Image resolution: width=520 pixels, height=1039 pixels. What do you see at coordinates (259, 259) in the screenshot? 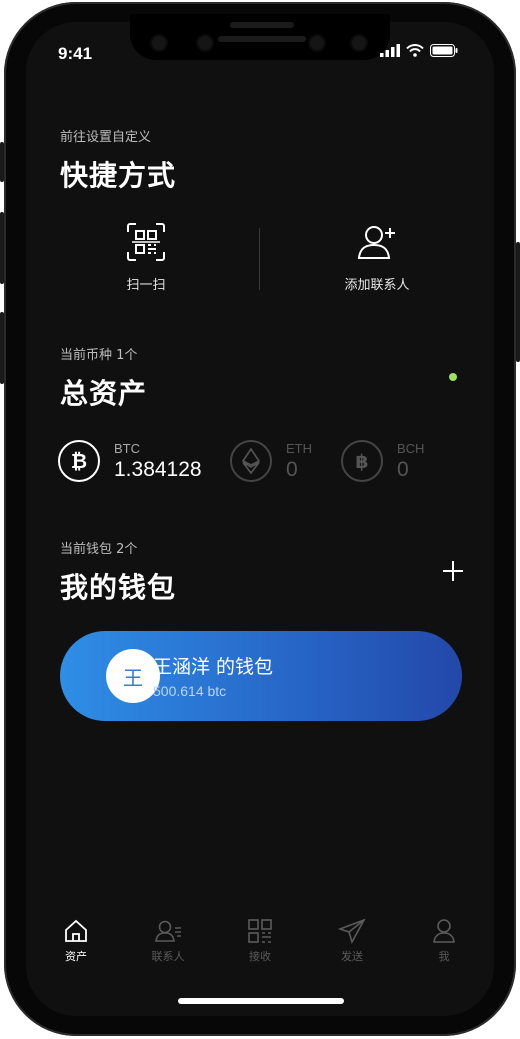
I see `shortcuts-divider` at bounding box center [259, 259].